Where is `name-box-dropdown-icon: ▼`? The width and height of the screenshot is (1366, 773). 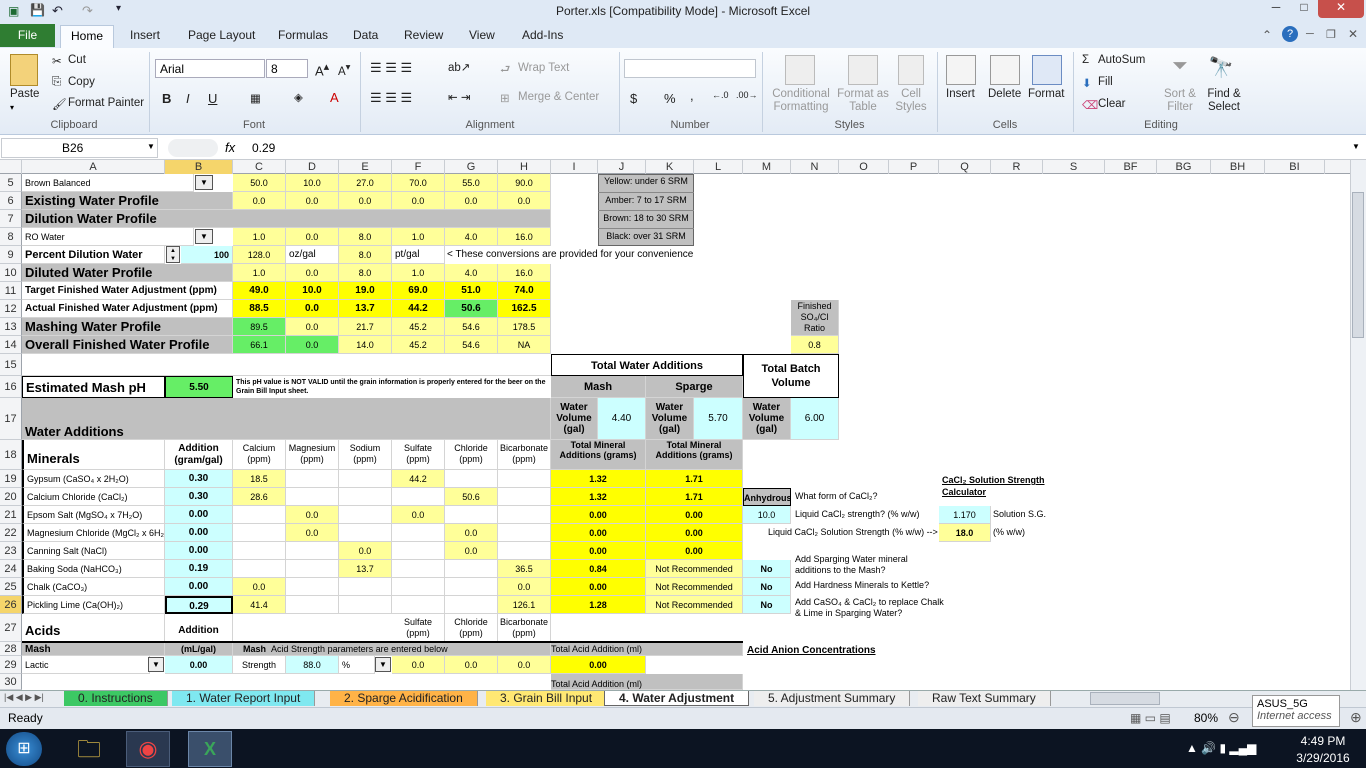 name-box-dropdown-icon: ▼ is located at coordinates (151, 146).